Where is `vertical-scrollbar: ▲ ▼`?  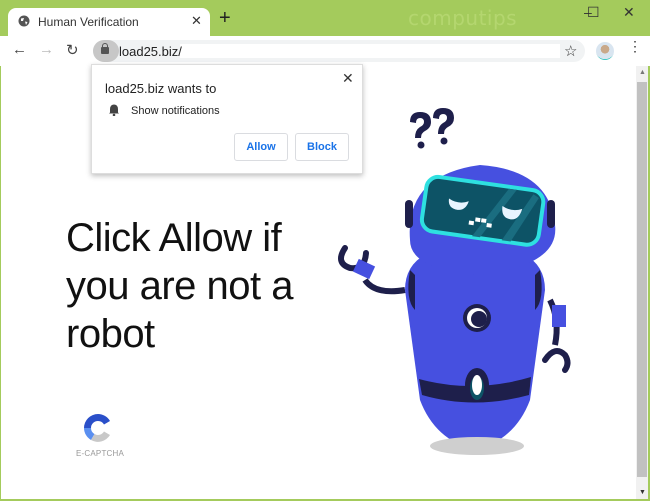
vertical-scrollbar: ▲ ▼ is located at coordinates (642, 282).